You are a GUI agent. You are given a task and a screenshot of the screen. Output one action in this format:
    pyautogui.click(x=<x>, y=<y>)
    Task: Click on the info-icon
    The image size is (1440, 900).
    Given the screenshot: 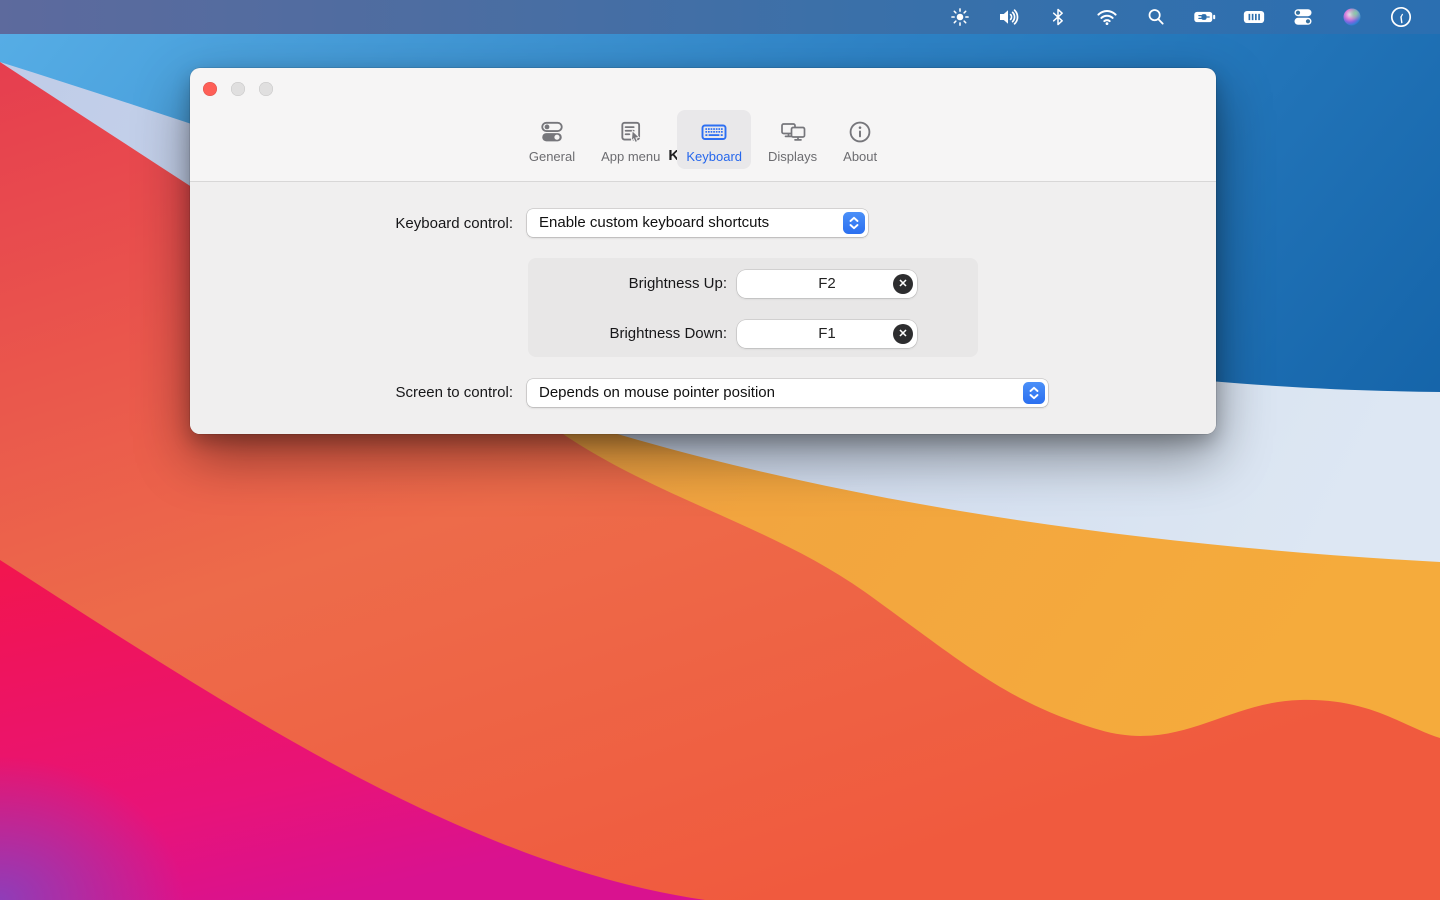 What is the action you would take?
    pyautogui.click(x=860, y=132)
    